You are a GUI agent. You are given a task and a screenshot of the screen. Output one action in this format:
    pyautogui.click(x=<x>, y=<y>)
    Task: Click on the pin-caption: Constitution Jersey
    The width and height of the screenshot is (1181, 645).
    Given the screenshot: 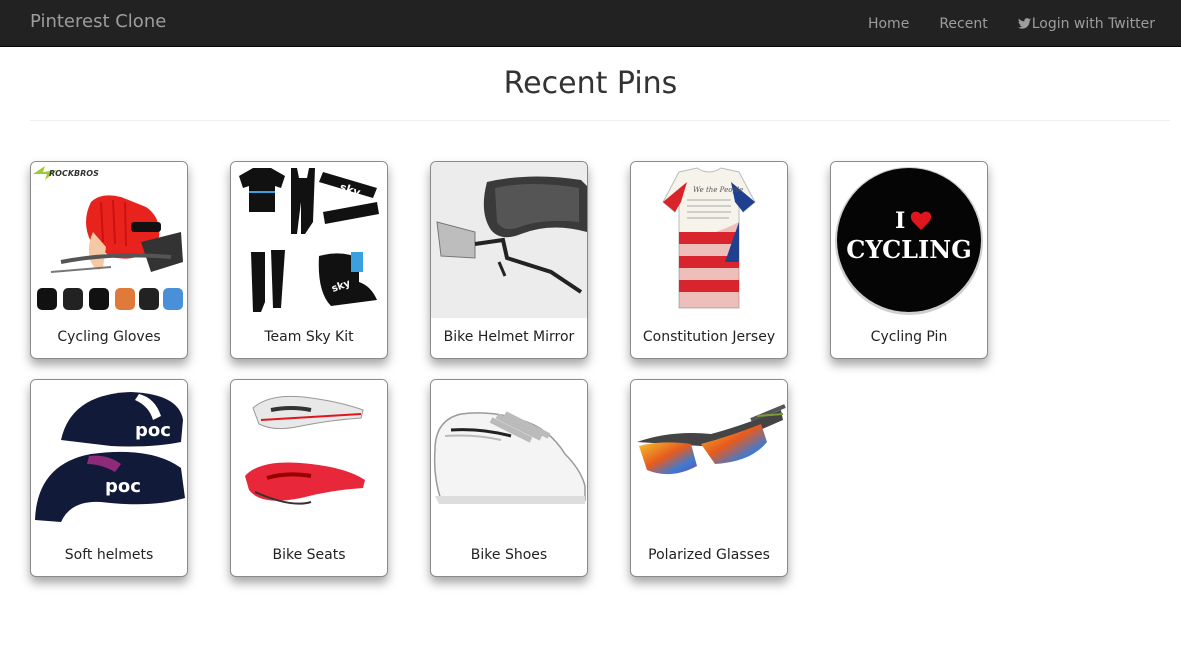 What is the action you would take?
    pyautogui.click(x=709, y=337)
    